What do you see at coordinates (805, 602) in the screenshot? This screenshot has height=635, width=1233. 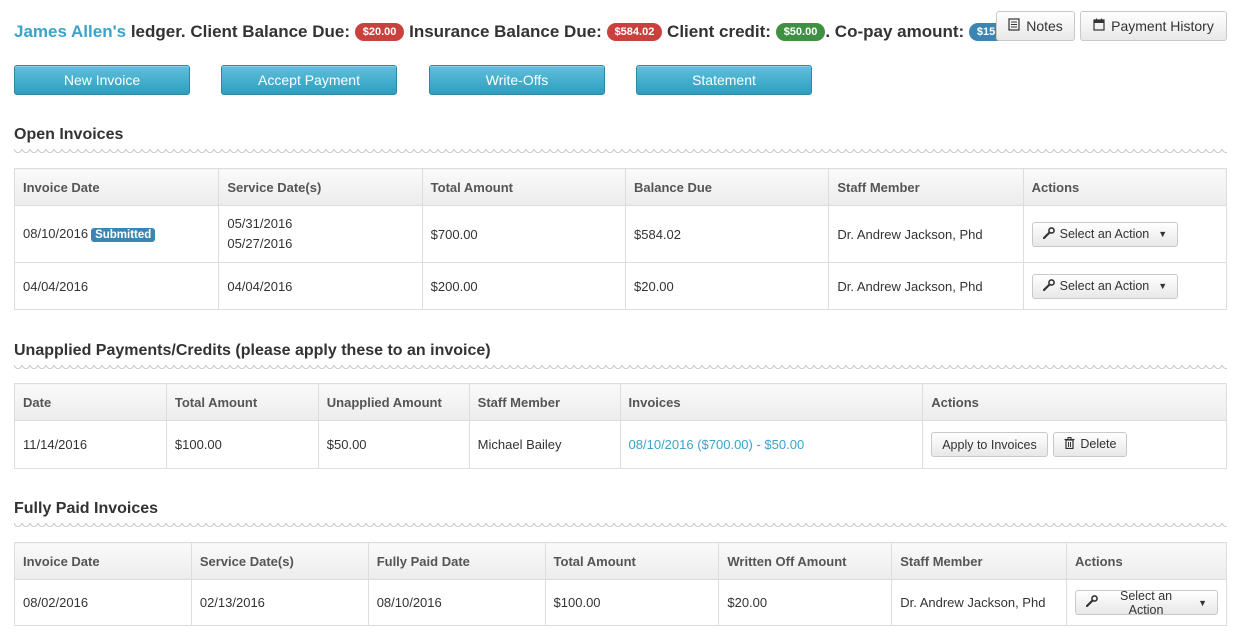 I see `written-off-cell: $20.00` at bounding box center [805, 602].